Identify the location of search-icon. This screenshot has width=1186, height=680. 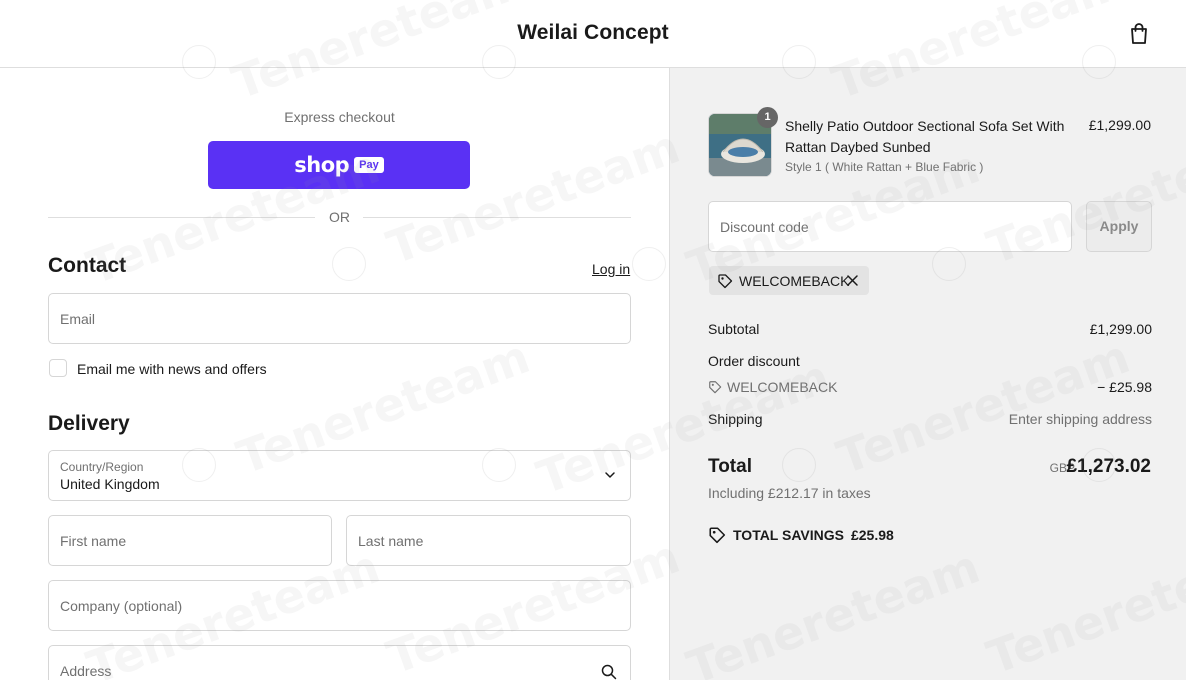
(609, 672).